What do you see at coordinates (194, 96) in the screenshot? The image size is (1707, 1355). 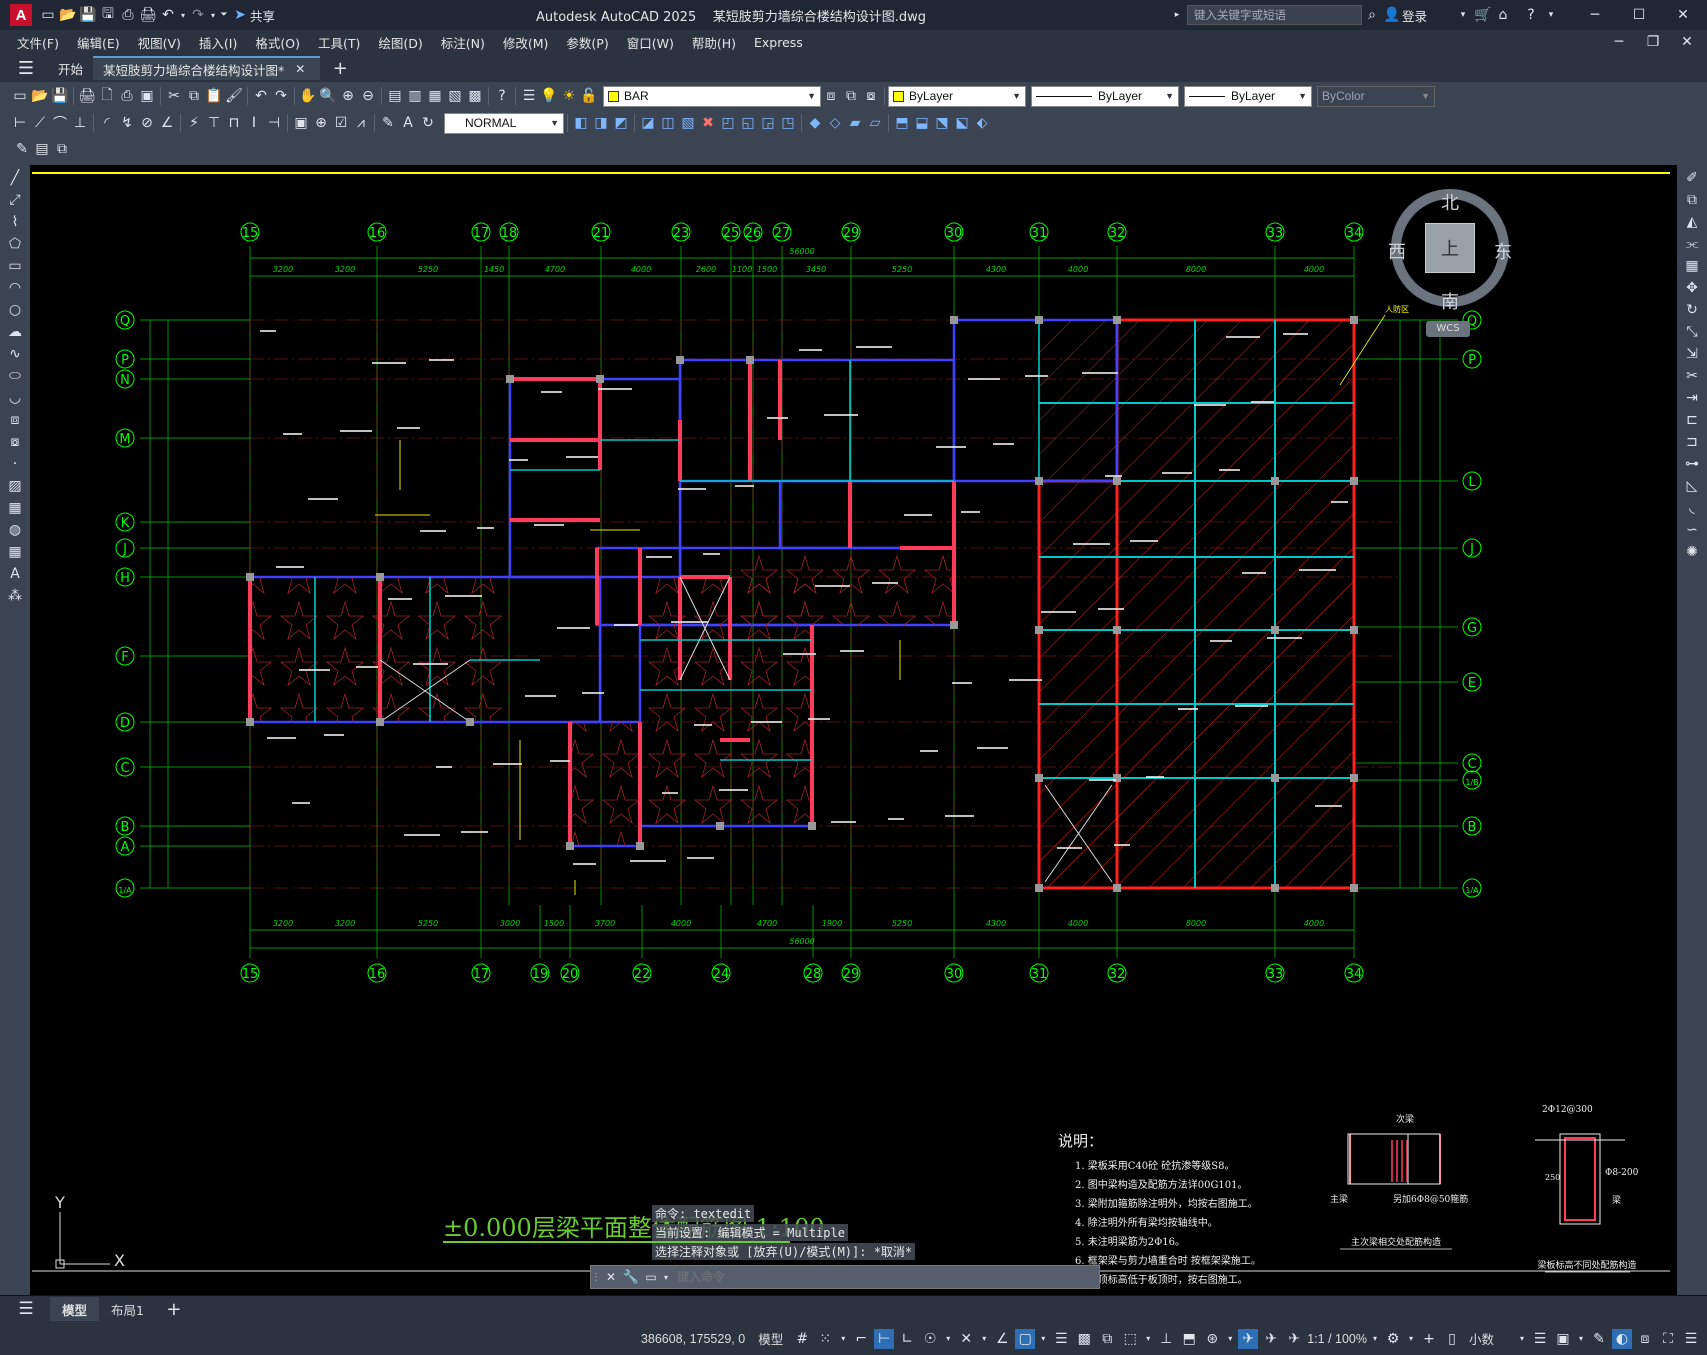 I see `copy-icon: ⧉` at bounding box center [194, 96].